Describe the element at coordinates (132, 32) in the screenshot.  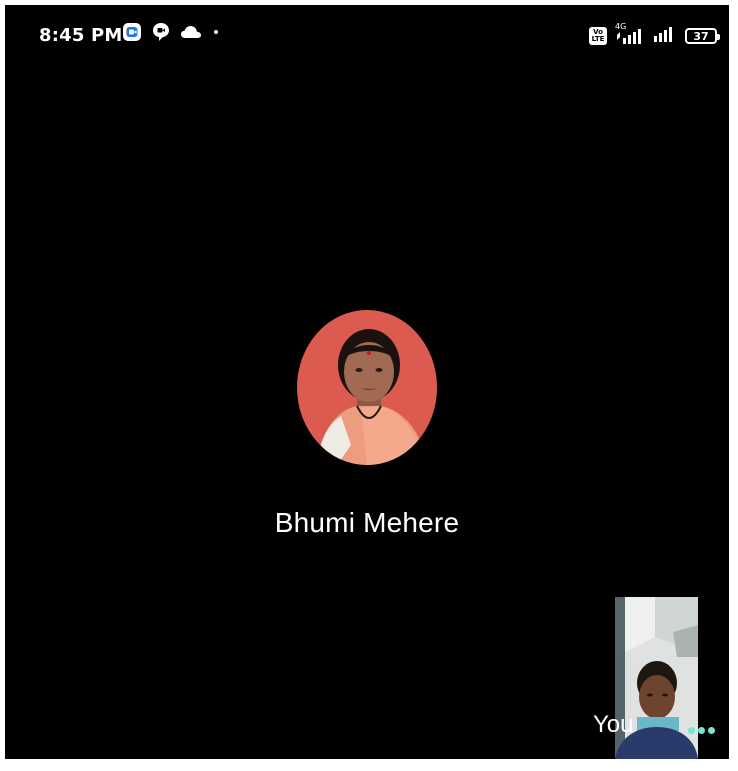
I see `meet-icon` at that location.